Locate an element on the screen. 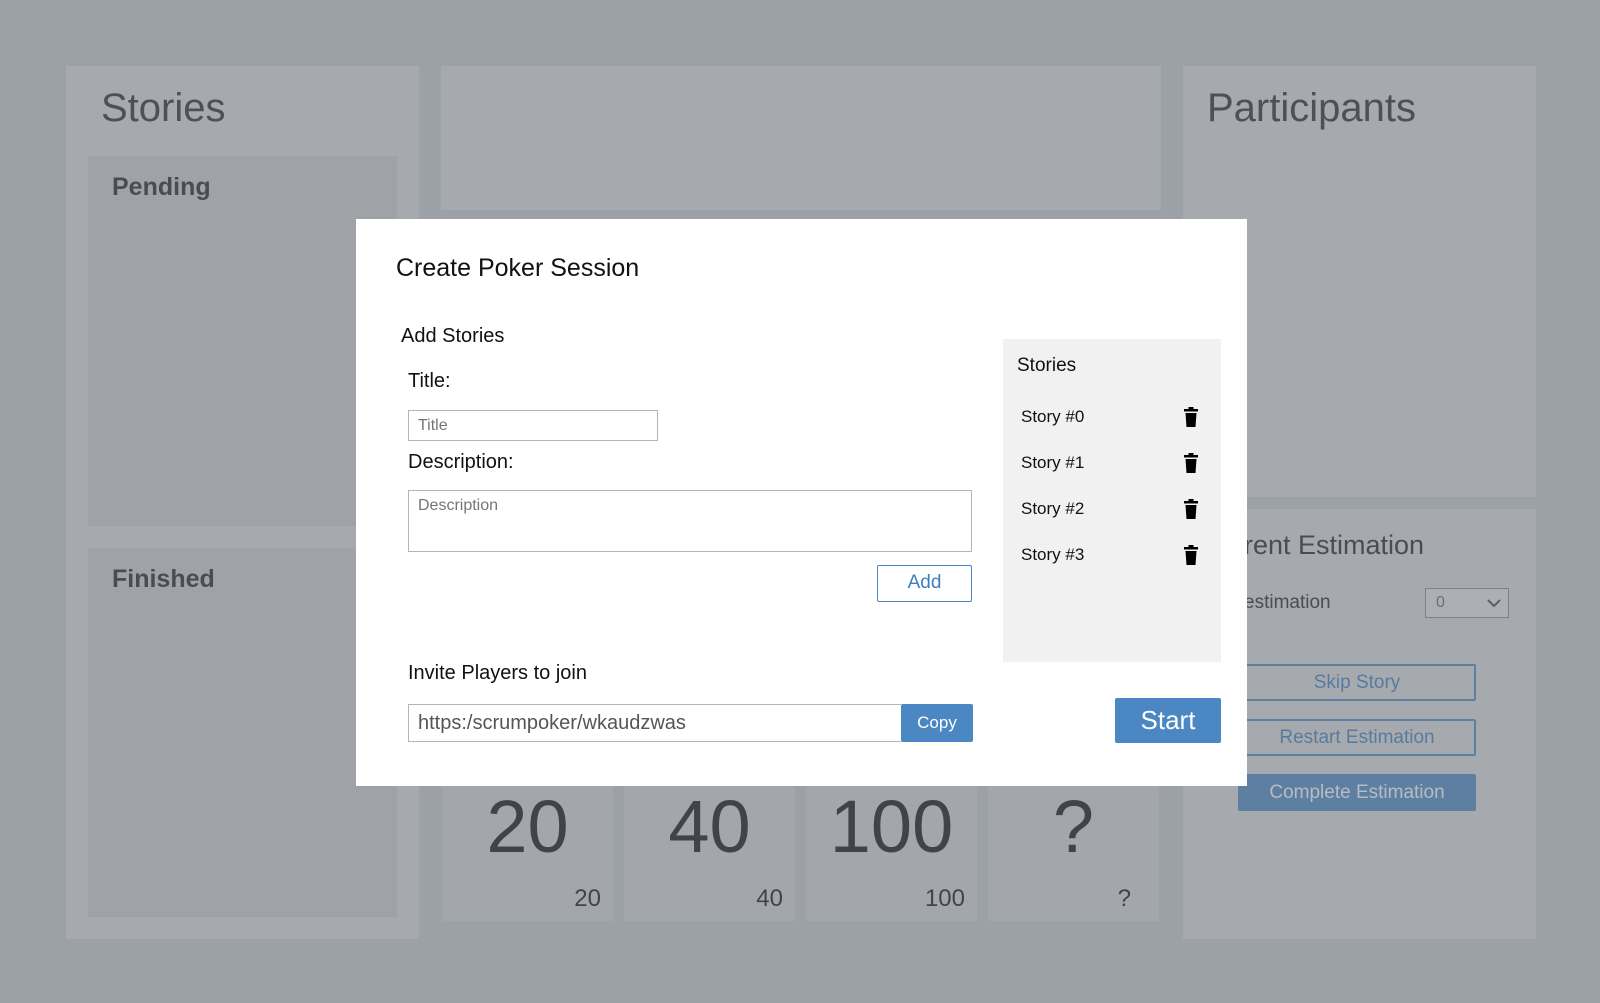 This screenshot has height=1003, width=1600. story-name: Story #2 is located at coordinates (1053, 508).